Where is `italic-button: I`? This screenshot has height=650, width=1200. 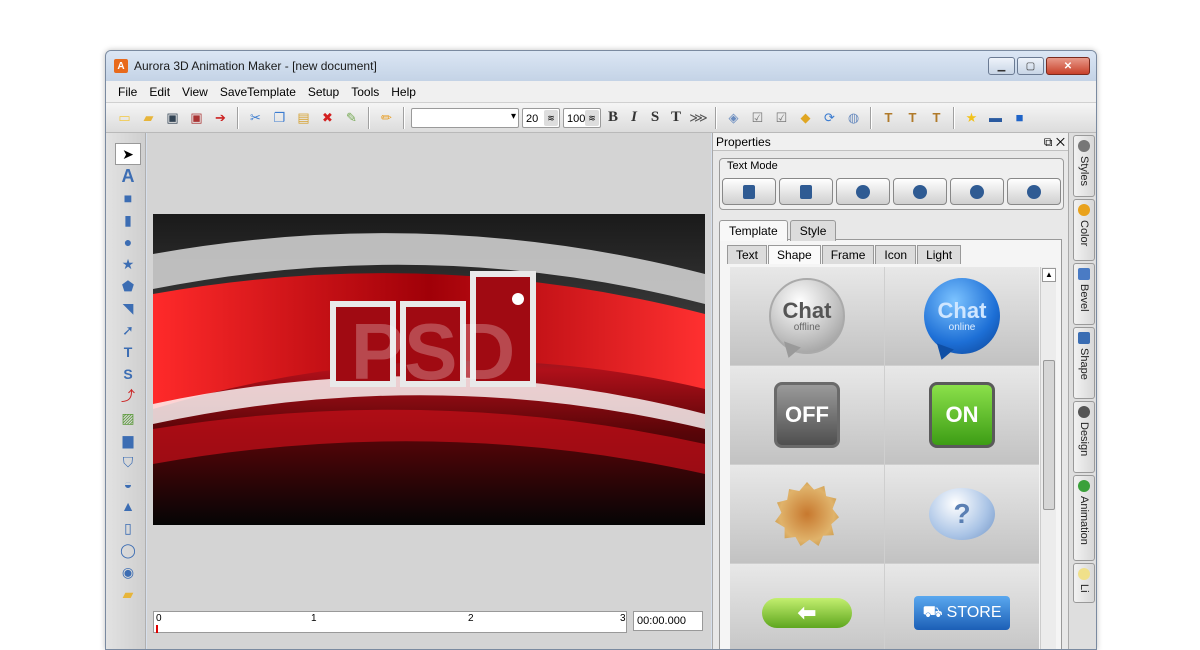 italic-button: I is located at coordinates (634, 118).